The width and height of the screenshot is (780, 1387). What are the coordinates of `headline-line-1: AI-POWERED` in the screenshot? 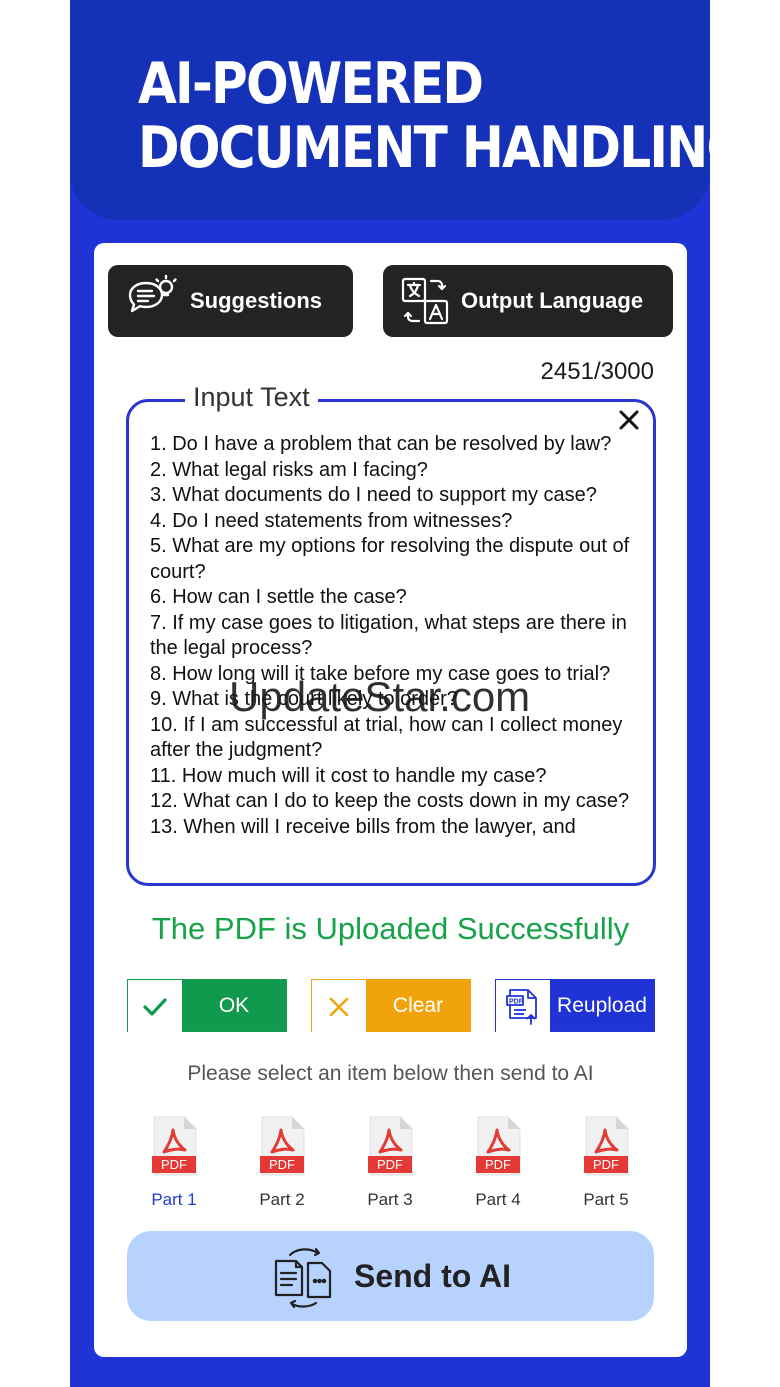 It's located at (311, 84).